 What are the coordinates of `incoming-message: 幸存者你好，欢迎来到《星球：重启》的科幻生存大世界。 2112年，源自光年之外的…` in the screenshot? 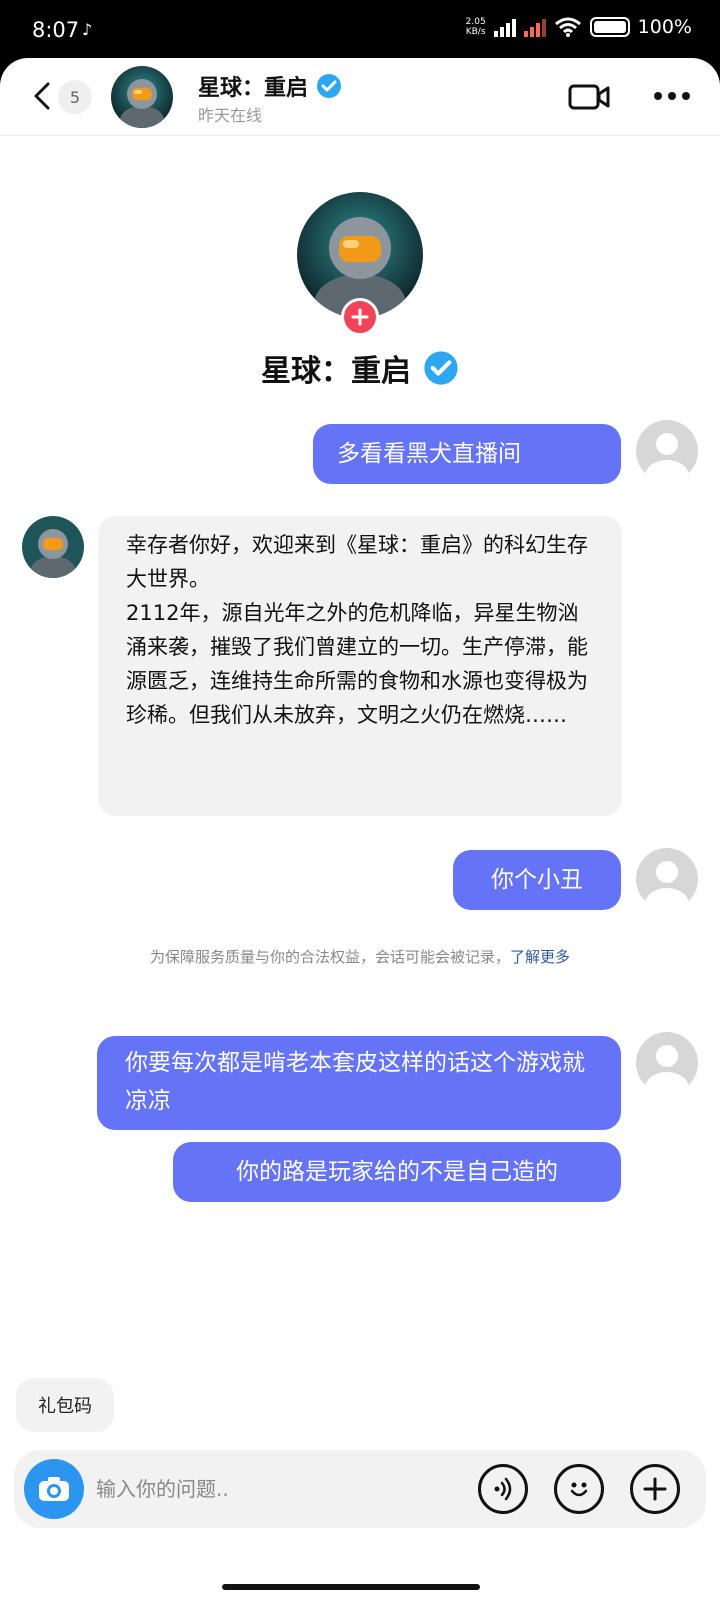 It's located at (360, 666).